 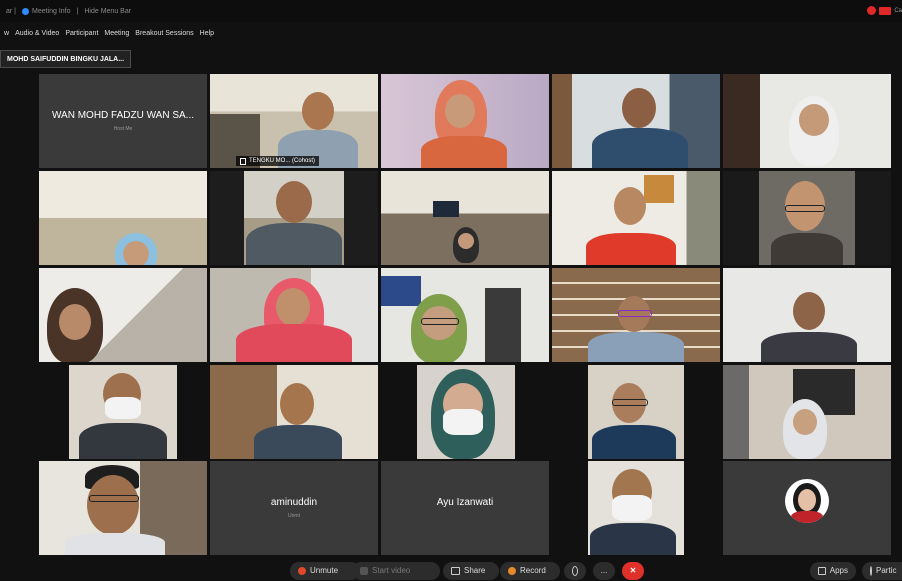 I want to click on emoji-icon, so click(x=575, y=570).